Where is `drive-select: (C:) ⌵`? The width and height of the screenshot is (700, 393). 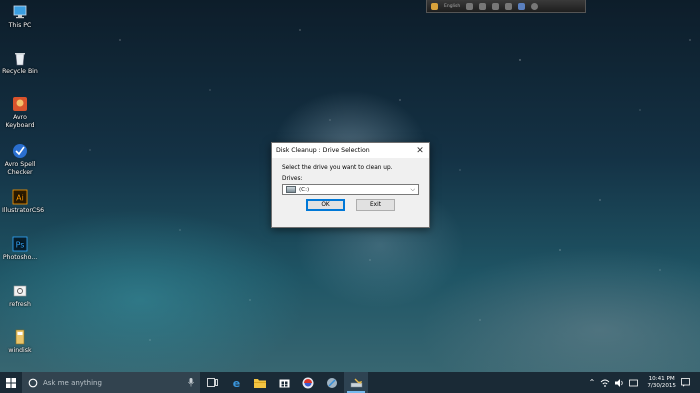
drive-select: (C:) ⌵ is located at coordinates (350, 189).